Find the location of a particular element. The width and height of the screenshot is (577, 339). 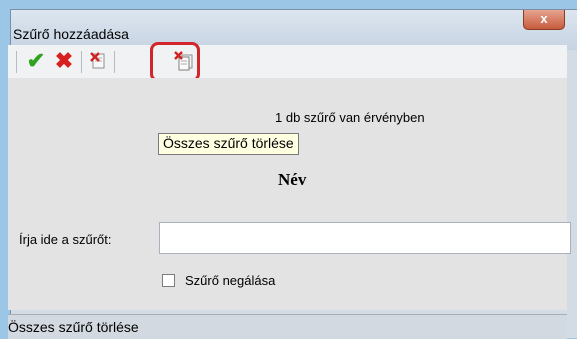

status-text: Összes szűrő törlése is located at coordinates (73, 327).